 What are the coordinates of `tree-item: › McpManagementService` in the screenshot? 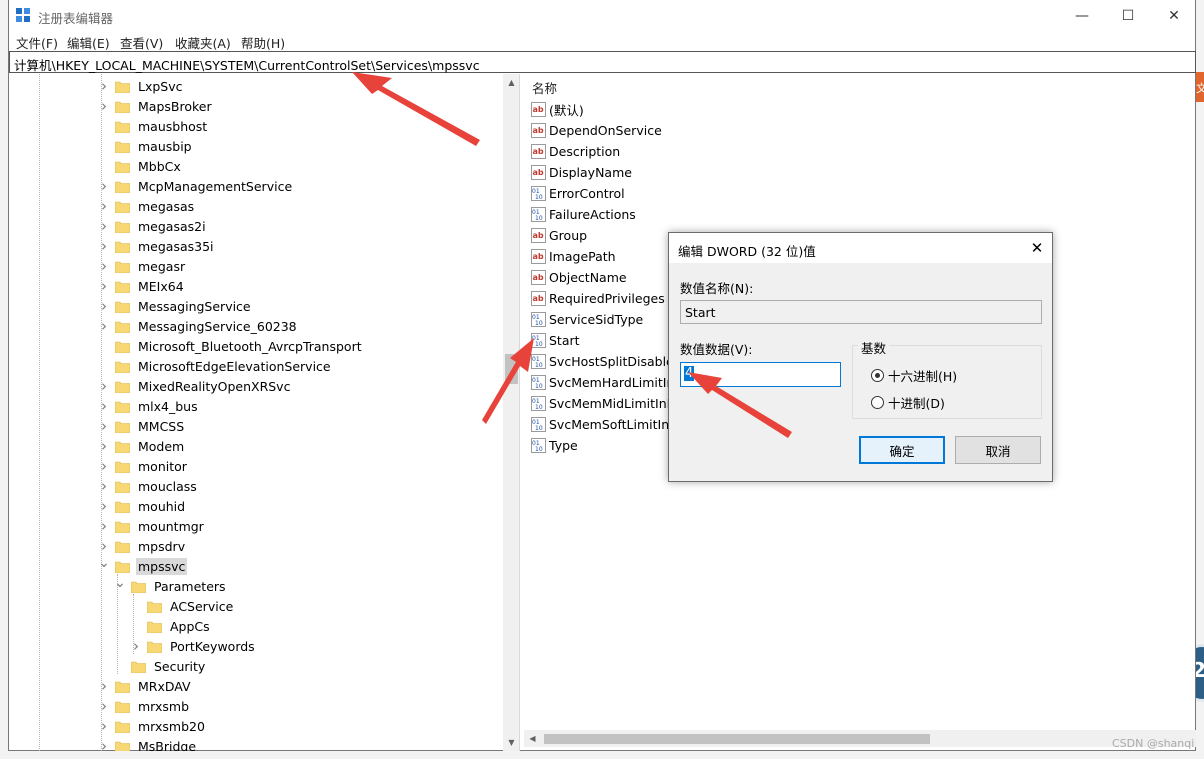 It's located at (195, 186).